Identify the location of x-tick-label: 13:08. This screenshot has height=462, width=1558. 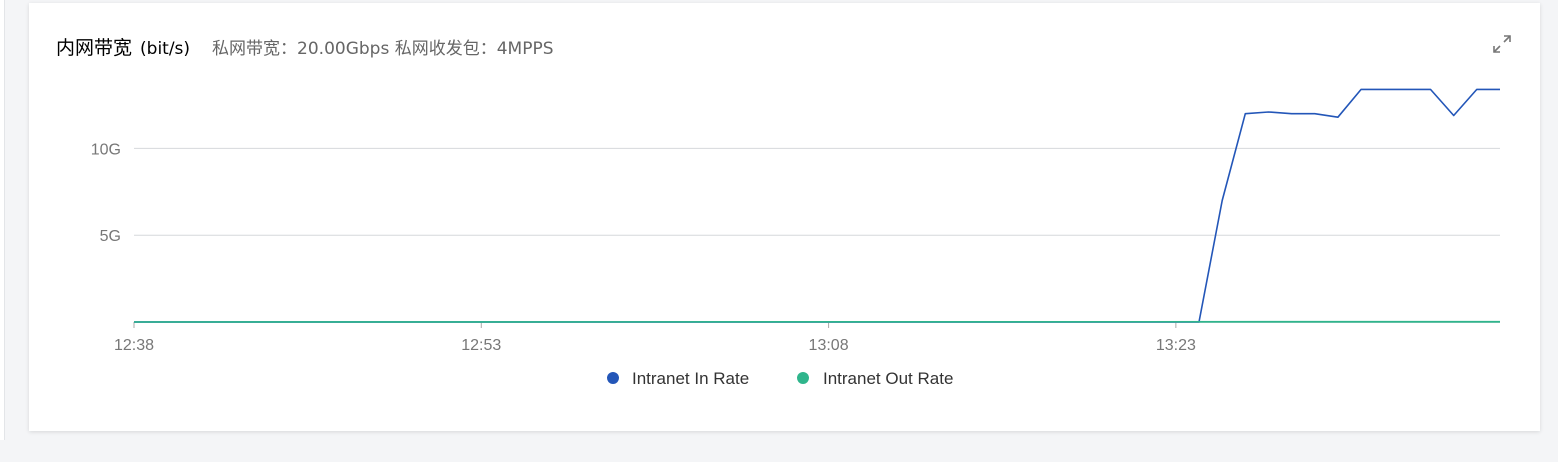
(829, 345).